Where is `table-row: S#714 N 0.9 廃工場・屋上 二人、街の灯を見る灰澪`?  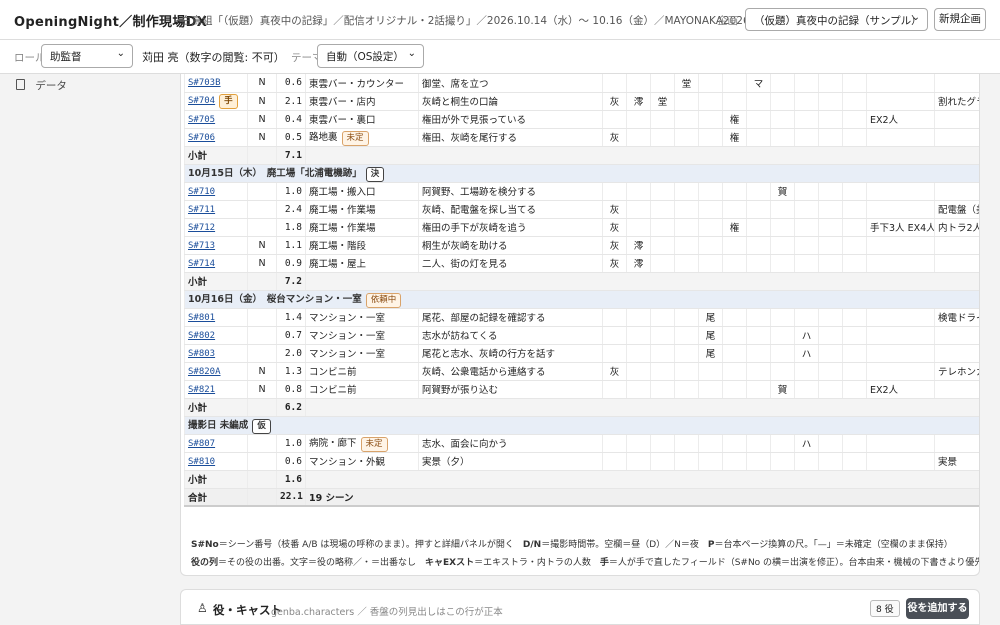
table-row: S#714 N 0.9 廃工場・屋上 二人、街の灯を見る灰澪 is located at coordinates (581, 263).